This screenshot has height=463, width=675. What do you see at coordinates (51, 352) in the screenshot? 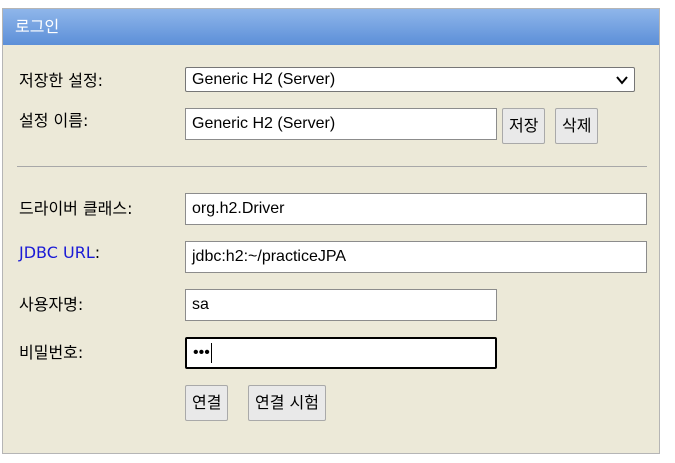
I see `password-label: 비밀번호:` at bounding box center [51, 352].